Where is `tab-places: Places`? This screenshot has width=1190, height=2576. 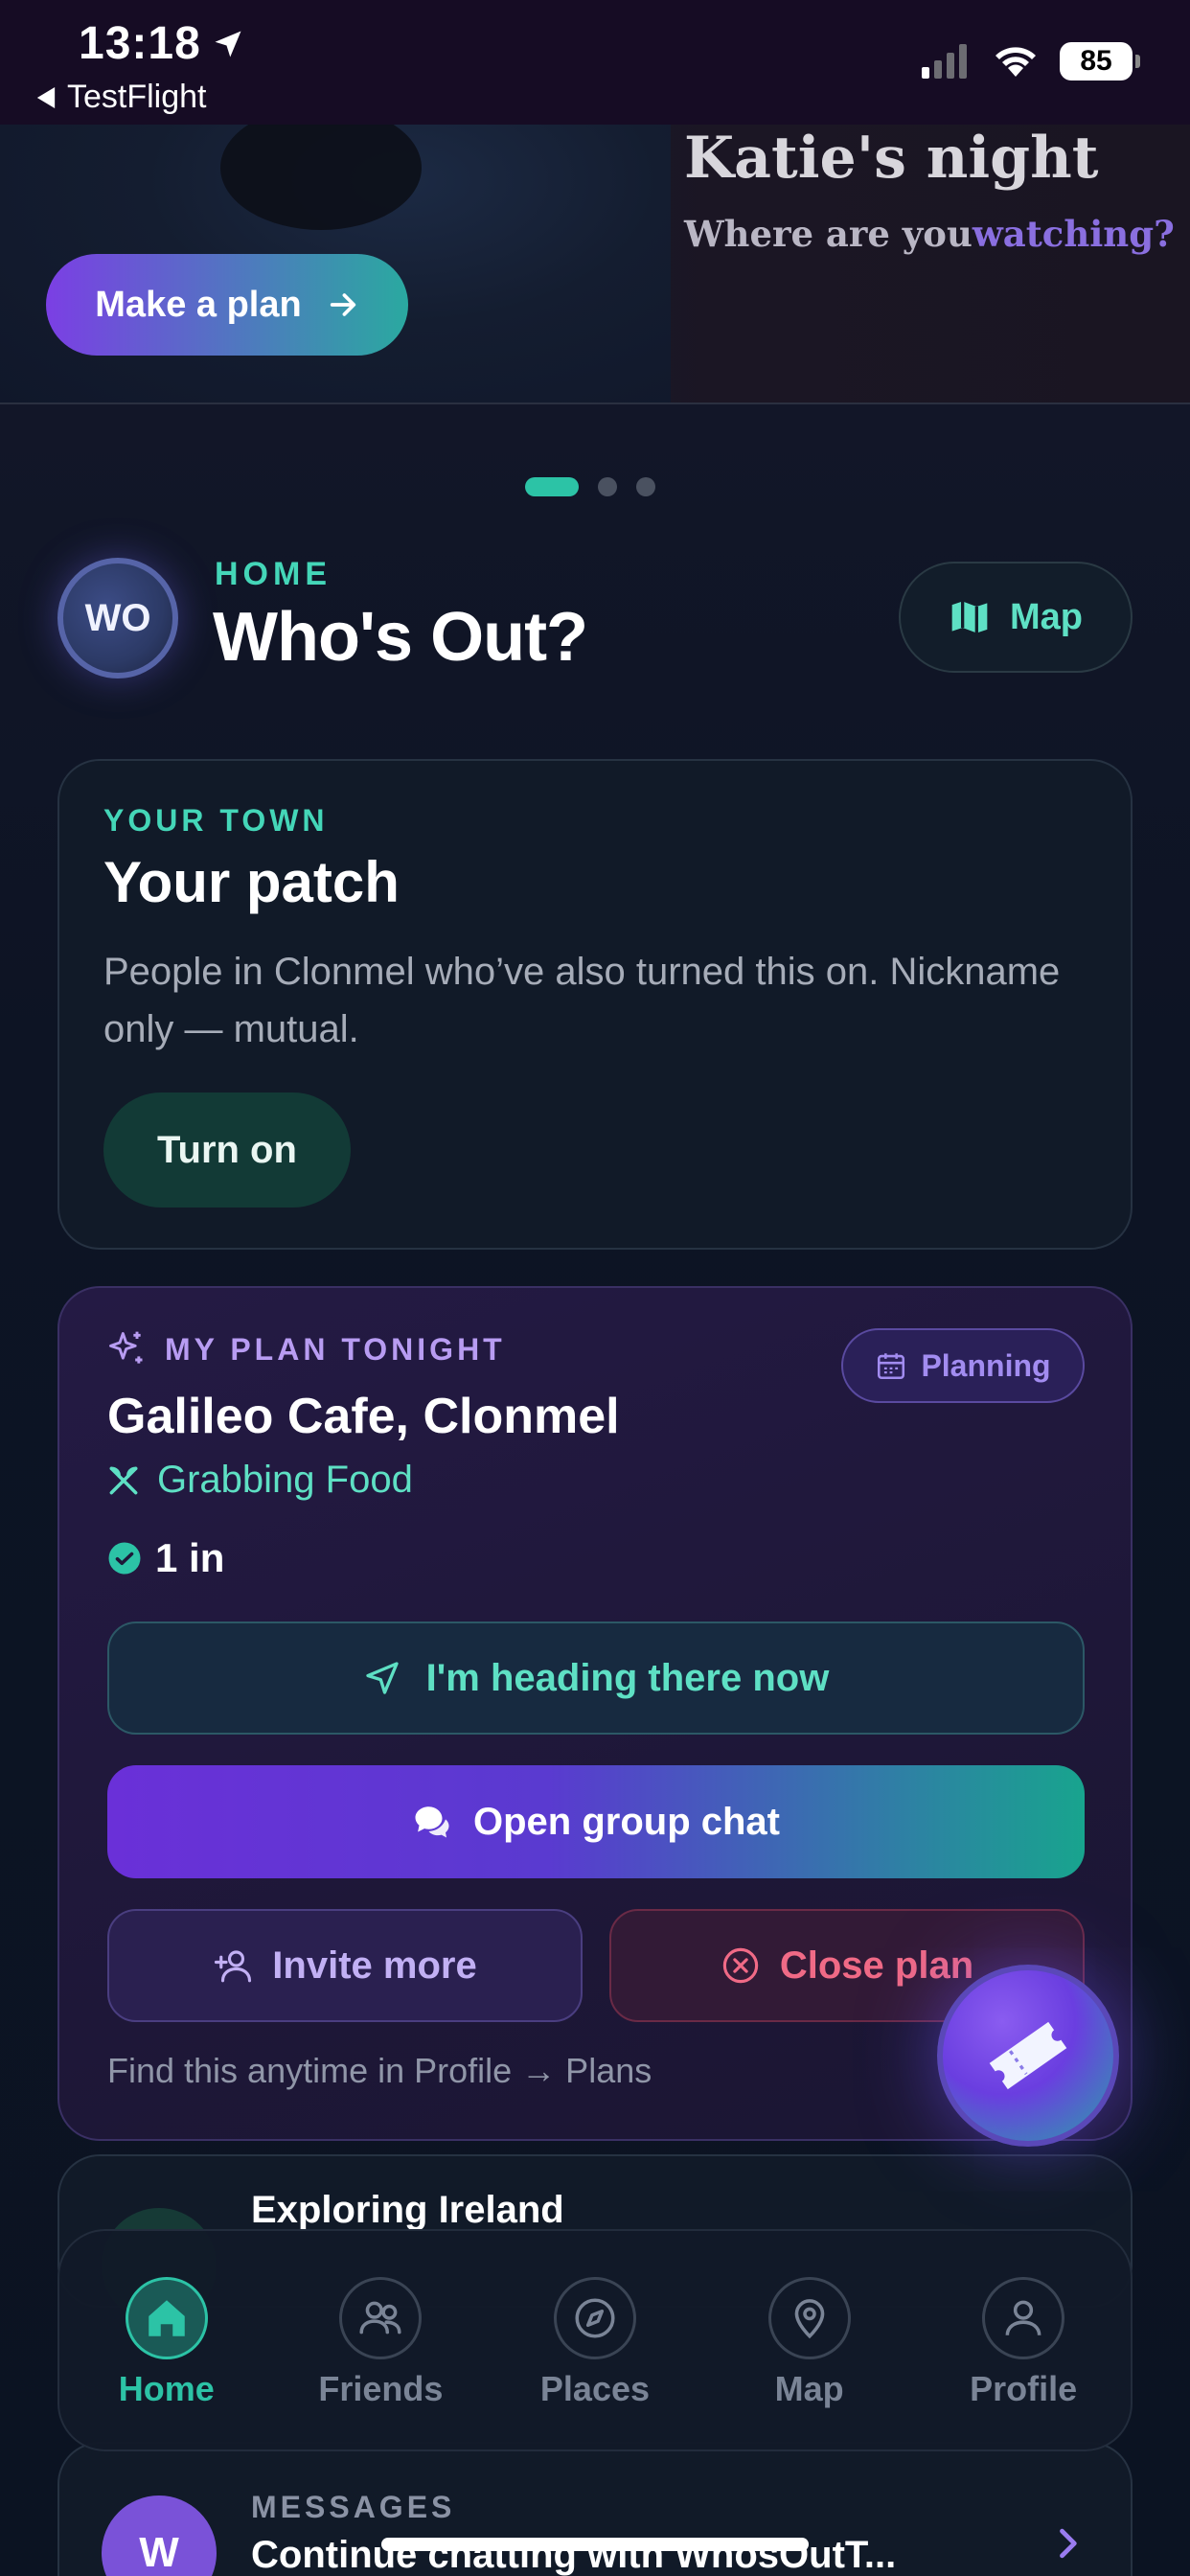 tab-places: Places is located at coordinates (595, 2343).